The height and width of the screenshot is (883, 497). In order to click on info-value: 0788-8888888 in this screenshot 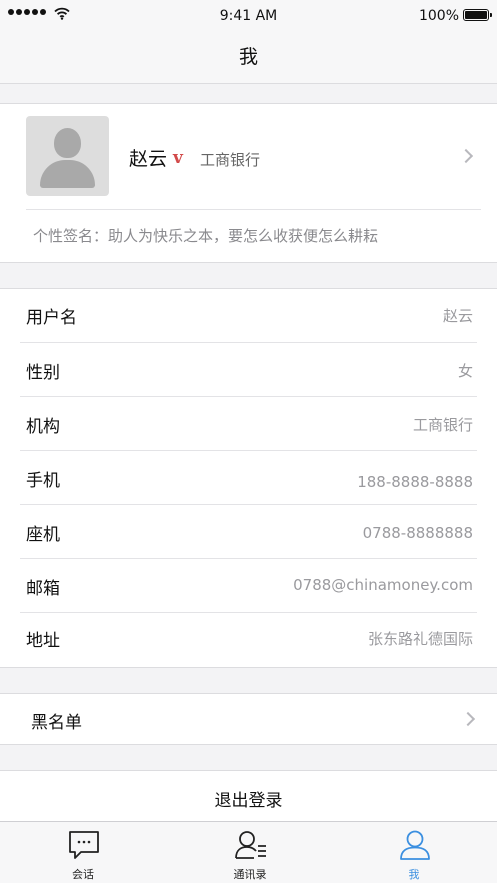, I will do `click(417, 533)`.